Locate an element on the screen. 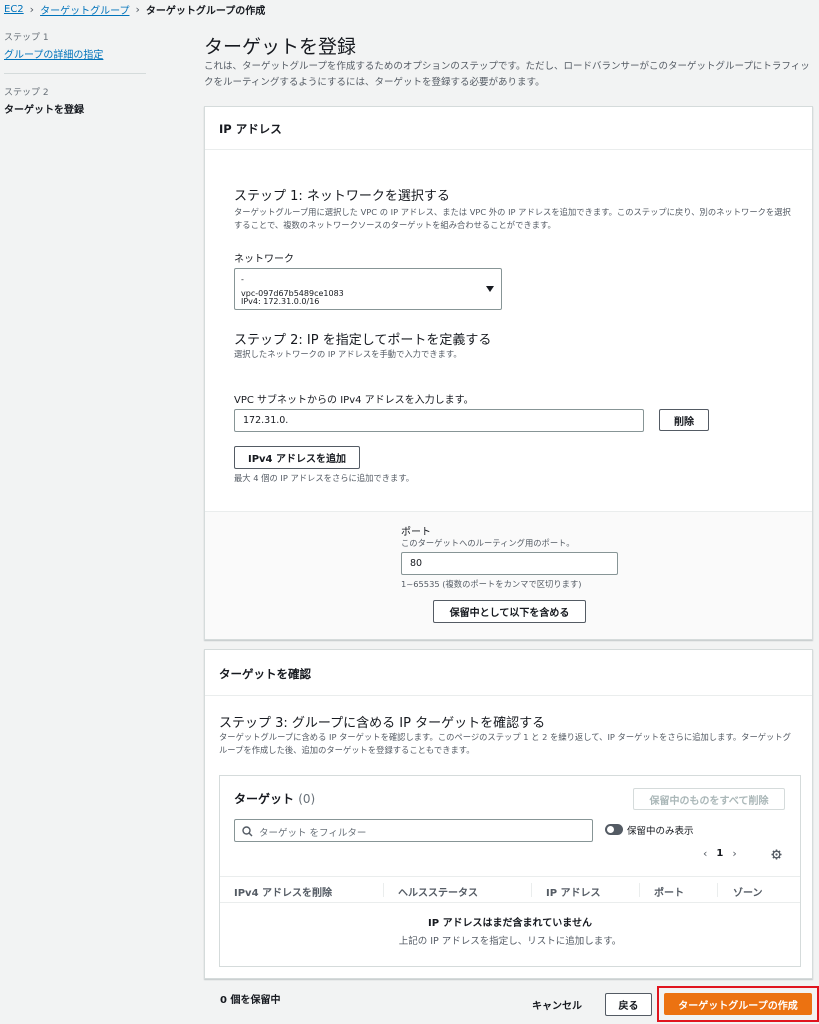 Image resolution: width=819 pixels, height=1024 pixels. ipv4-address-input: 172.31.0. is located at coordinates (439, 420).